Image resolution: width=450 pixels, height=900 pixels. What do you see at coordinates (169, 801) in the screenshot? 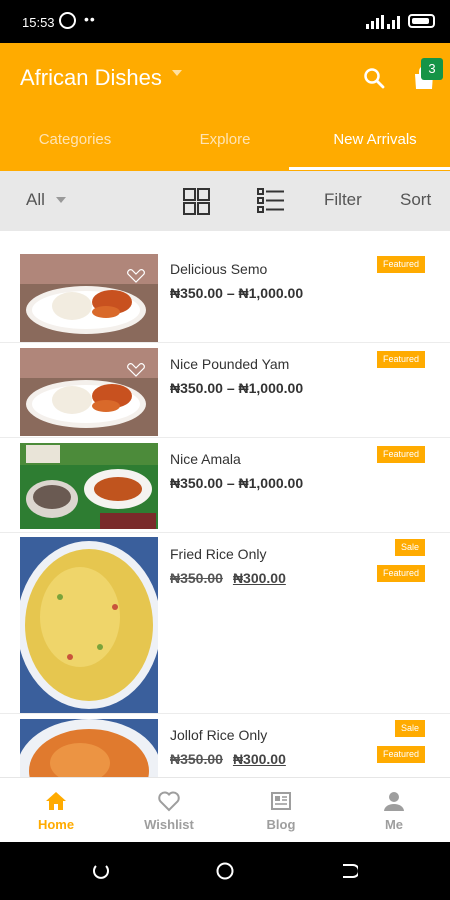
I see `heart-icon` at bounding box center [169, 801].